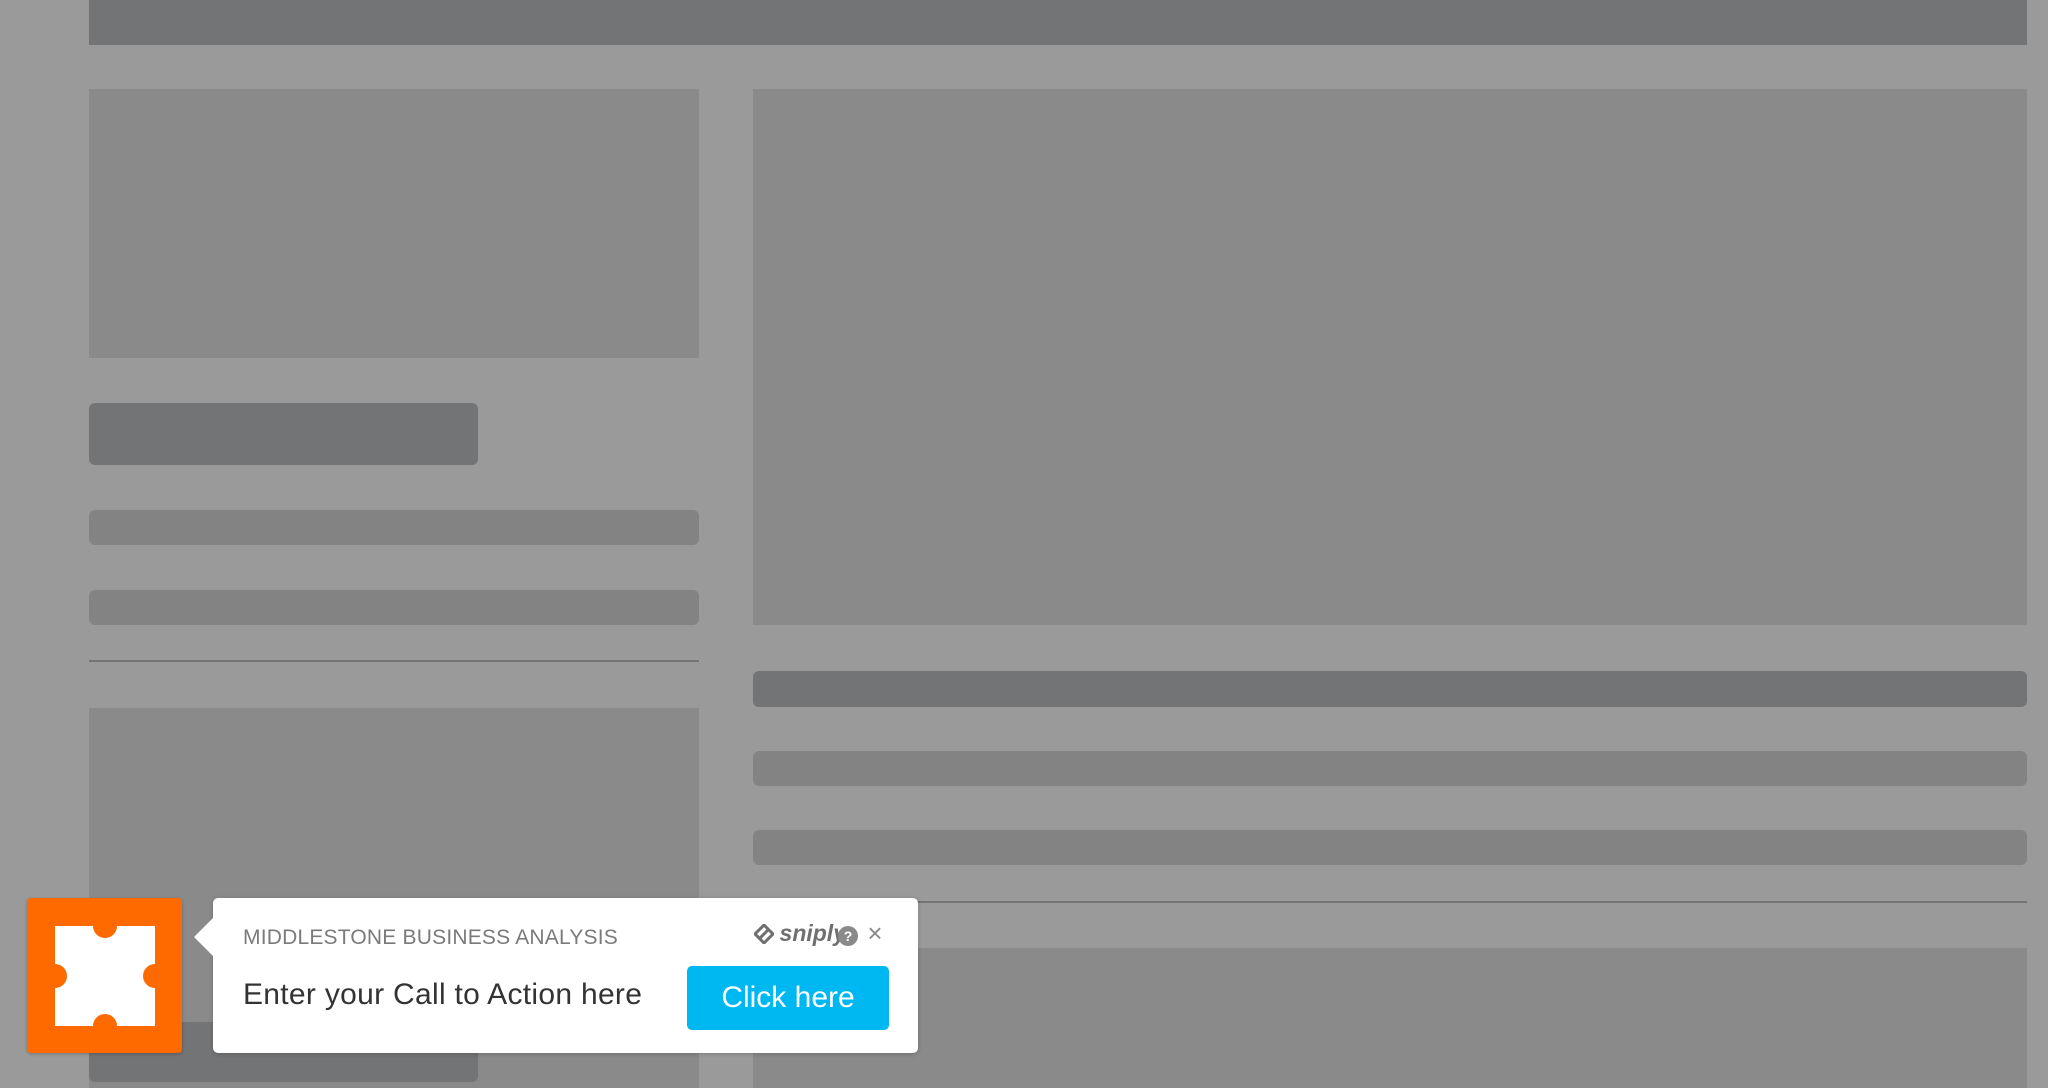 The width and height of the screenshot is (2048, 1088). I want to click on call-to-action-button: Click here, so click(788, 998).